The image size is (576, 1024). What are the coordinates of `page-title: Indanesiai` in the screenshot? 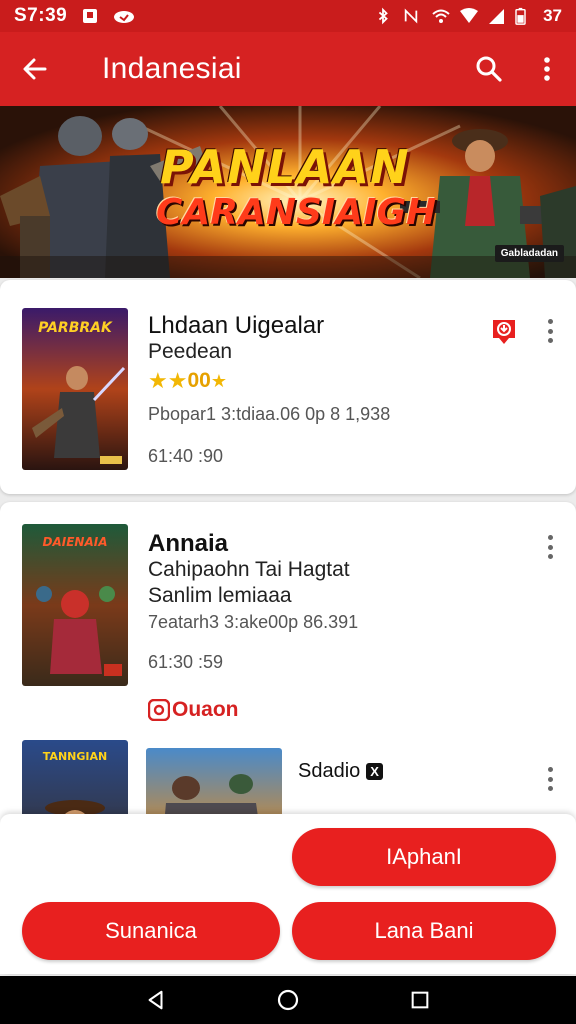 It's located at (172, 68).